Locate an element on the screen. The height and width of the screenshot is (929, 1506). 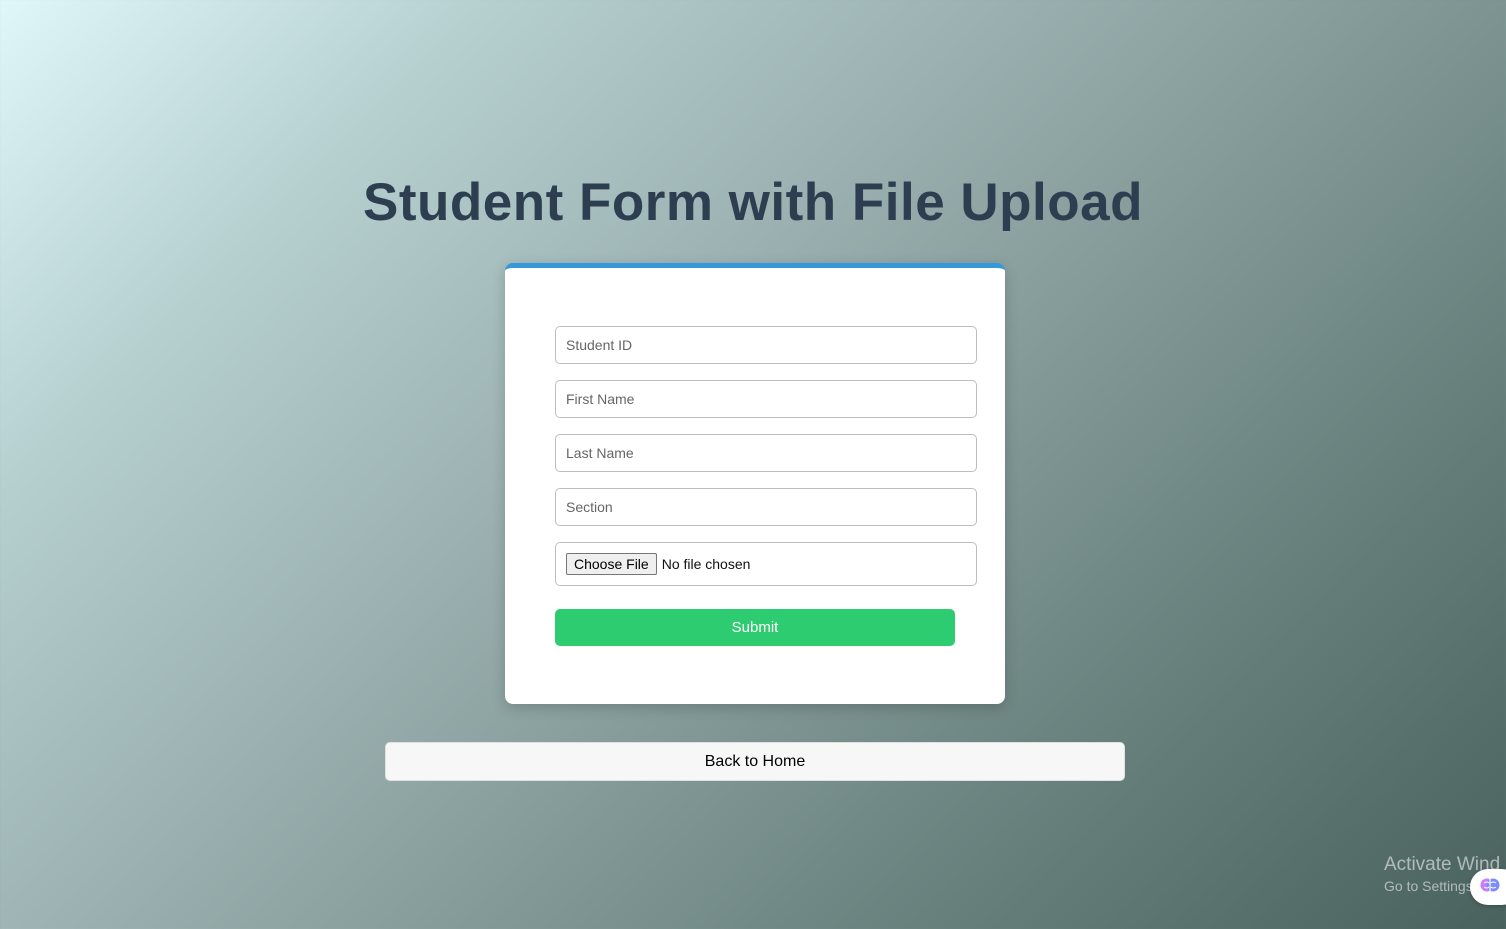
brain-icon is located at coordinates (1490, 887).